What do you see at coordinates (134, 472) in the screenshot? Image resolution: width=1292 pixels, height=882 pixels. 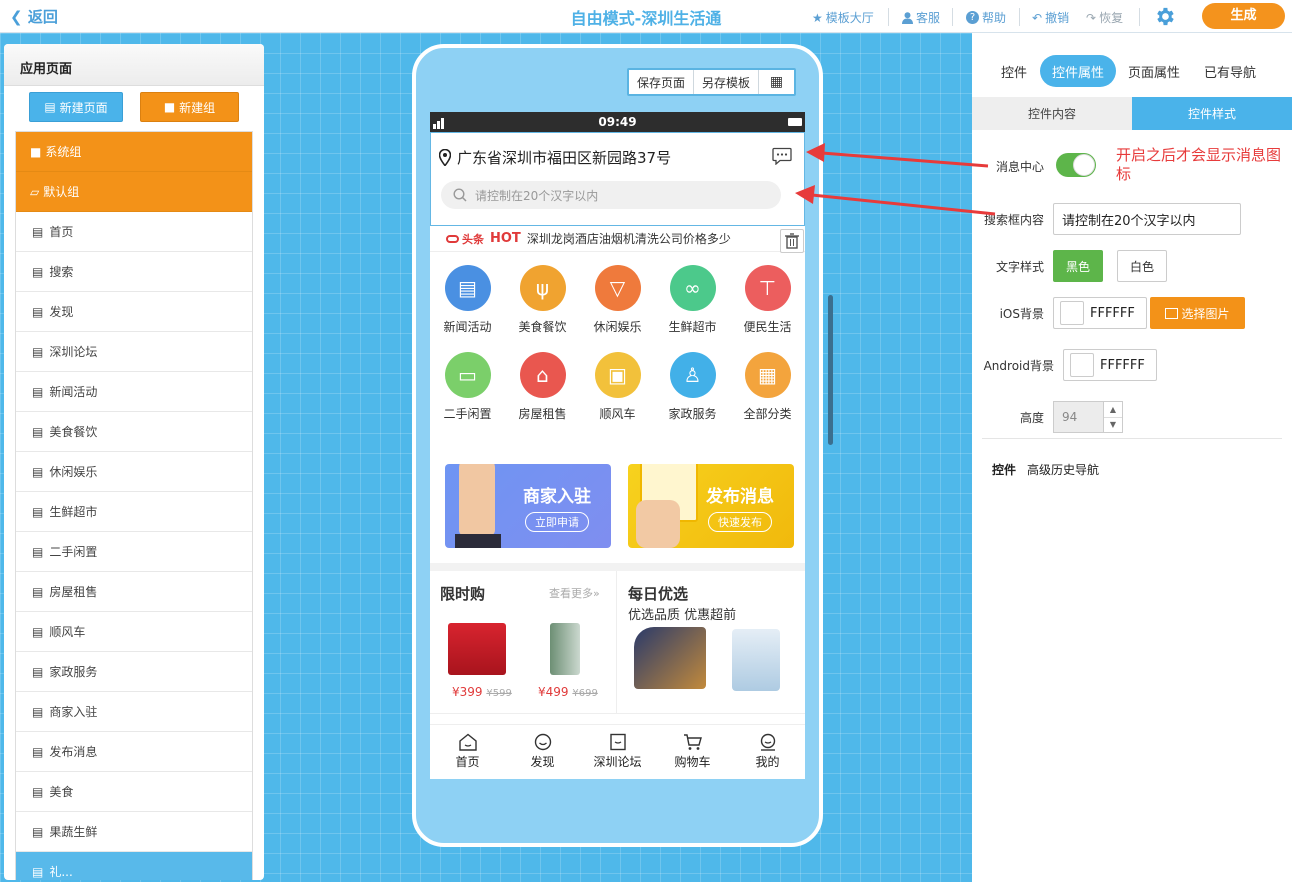 I see `page-item: ▤ 休闲娱乐` at bounding box center [134, 472].